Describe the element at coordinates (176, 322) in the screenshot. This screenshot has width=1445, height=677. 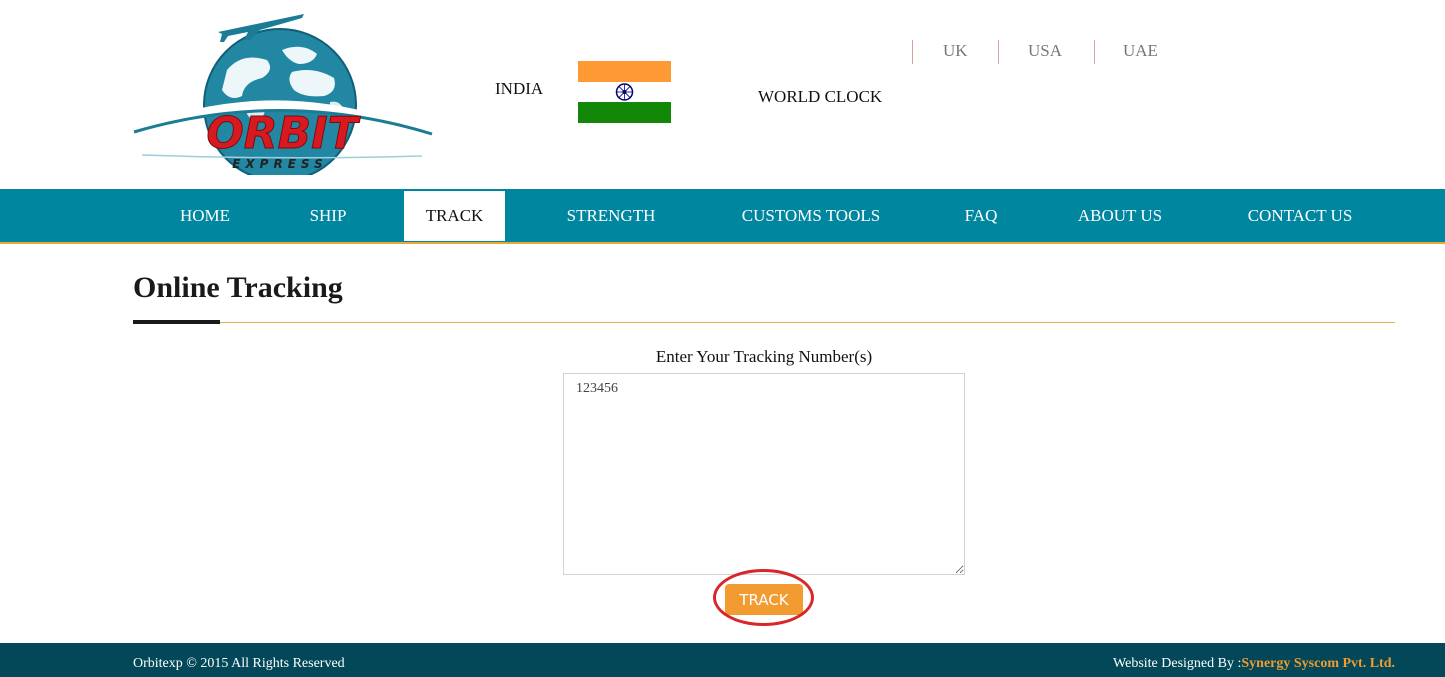
I see `title-accent-bar` at that location.